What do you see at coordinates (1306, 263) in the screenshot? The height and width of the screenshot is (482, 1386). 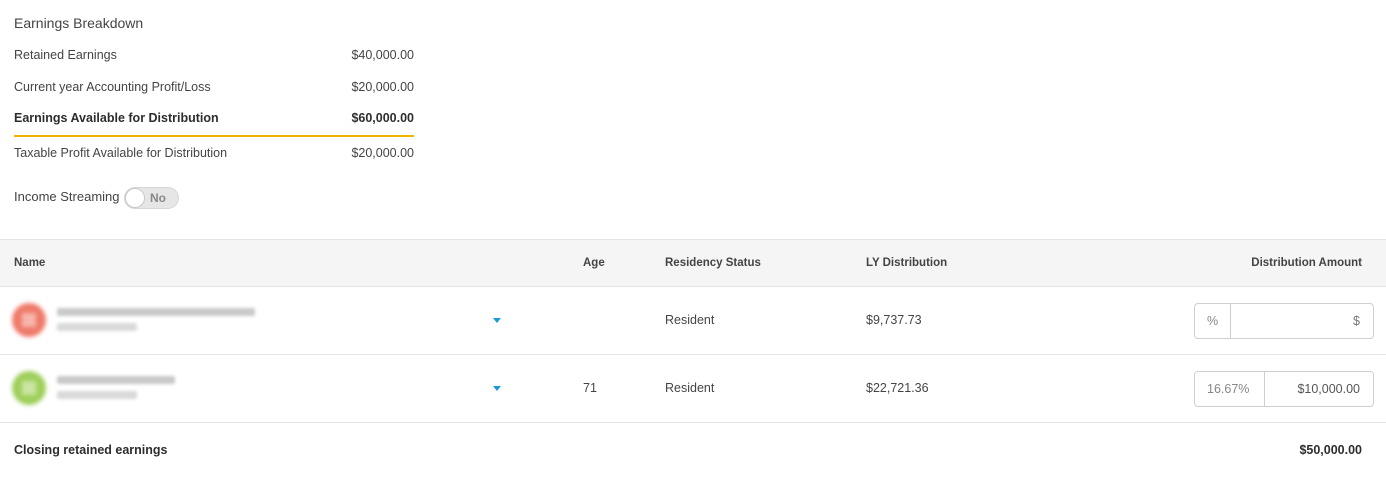 I see `header-distribution-amount: Distribution Amount` at bounding box center [1306, 263].